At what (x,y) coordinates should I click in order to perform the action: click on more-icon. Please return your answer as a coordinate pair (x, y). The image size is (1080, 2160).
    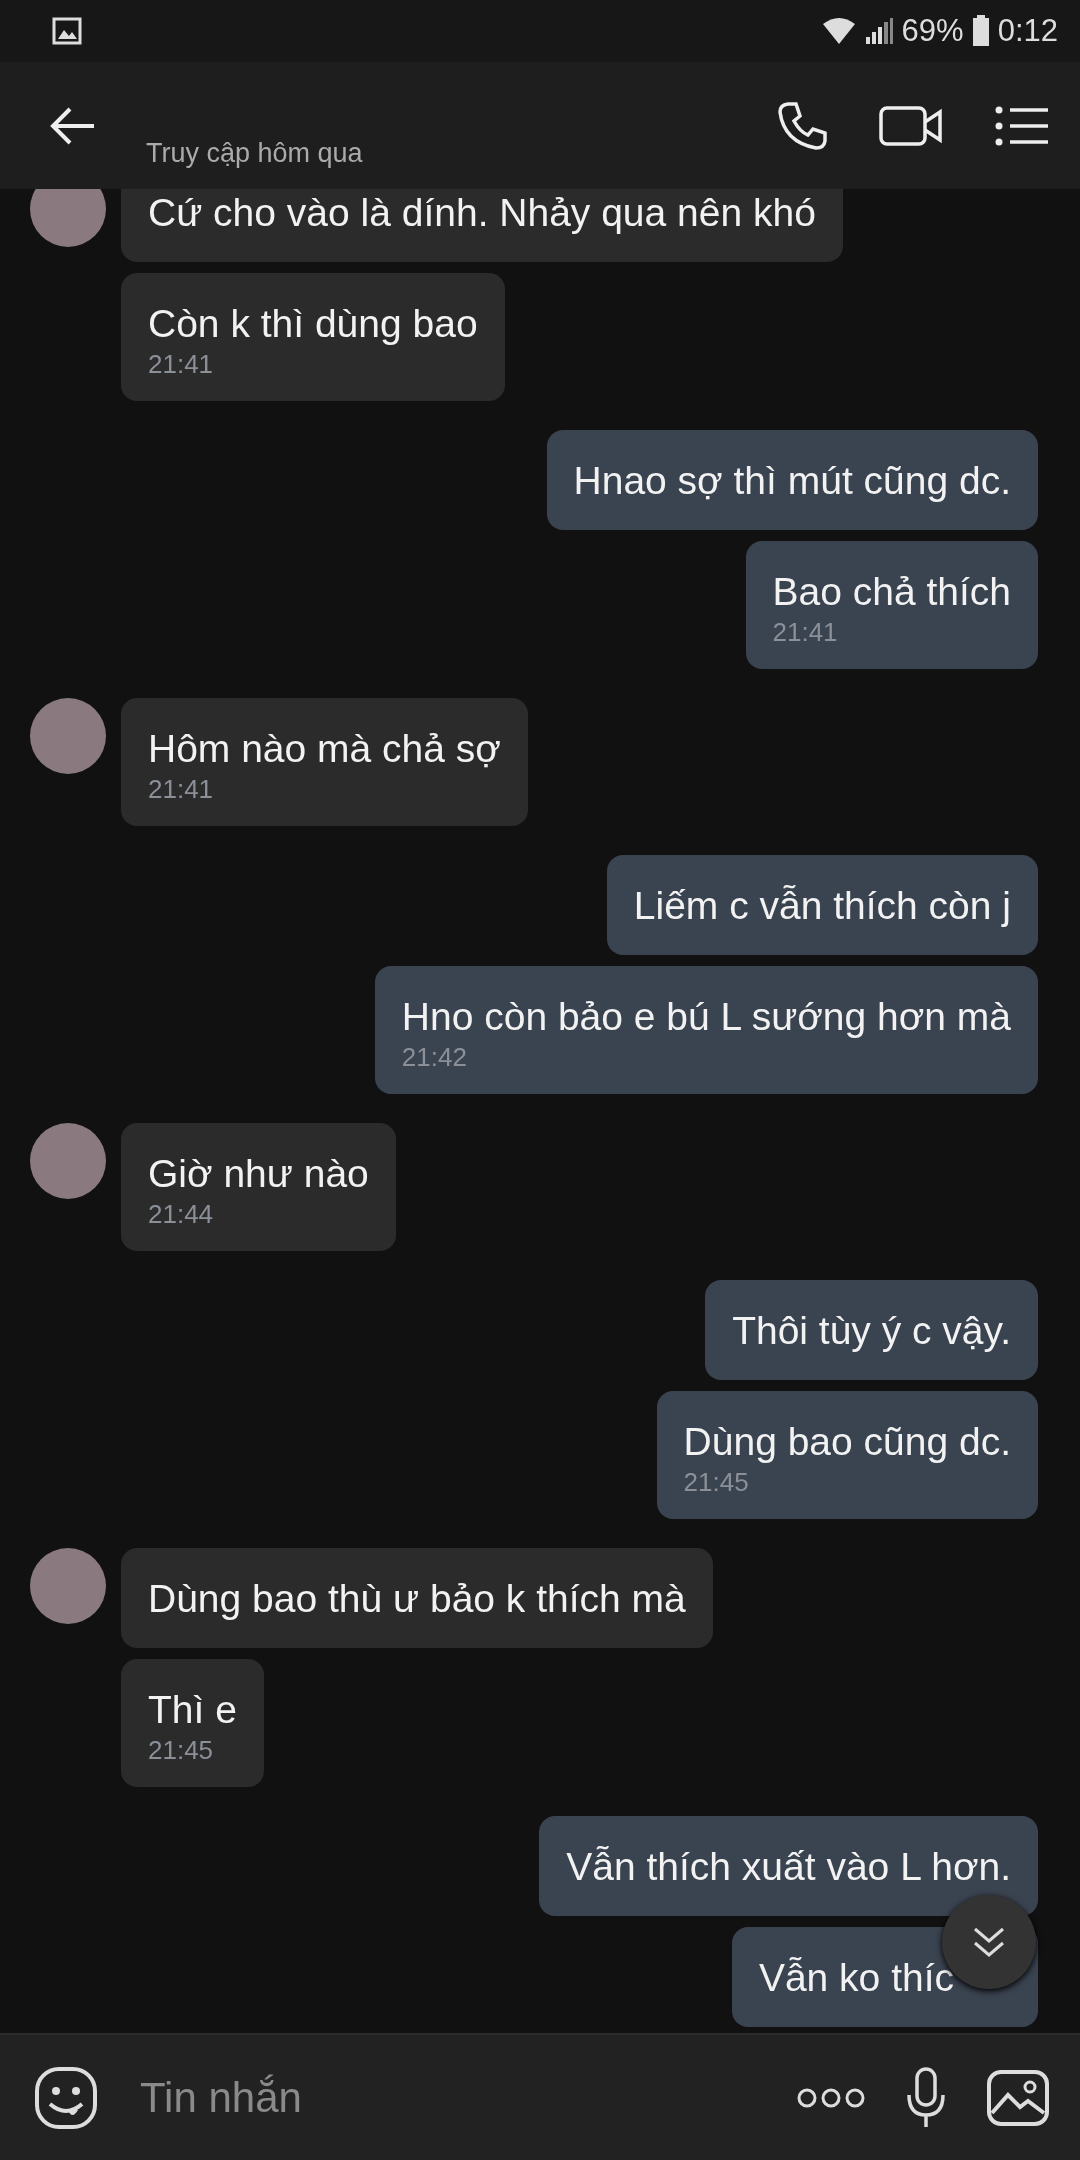
    Looking at the image, I should click on (831, 2097).